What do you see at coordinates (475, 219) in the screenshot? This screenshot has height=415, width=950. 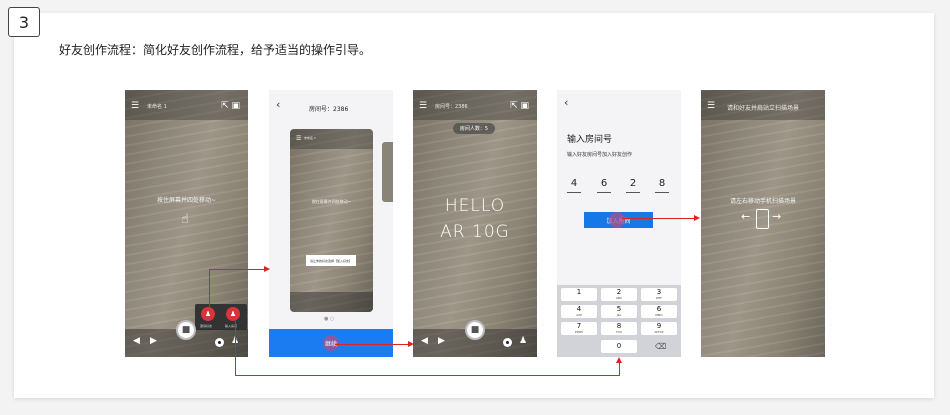 I see `ar-text-object: HELLO AR 10G` at bounding box center [475, 219].